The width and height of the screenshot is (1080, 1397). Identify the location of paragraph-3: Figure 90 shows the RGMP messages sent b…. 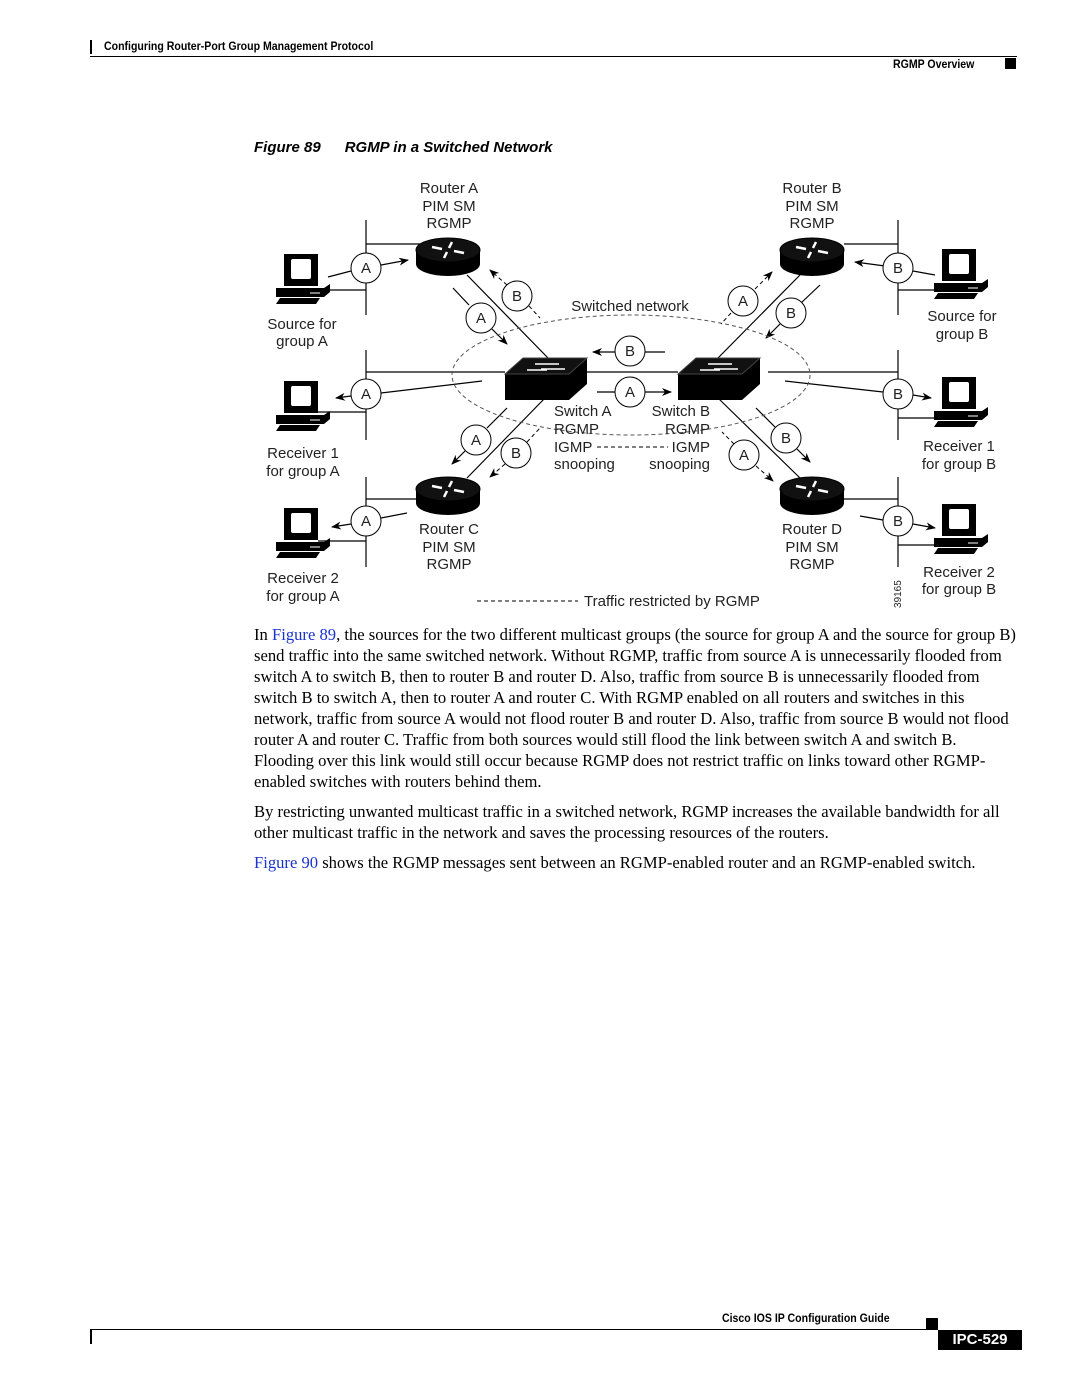
(615, 862).